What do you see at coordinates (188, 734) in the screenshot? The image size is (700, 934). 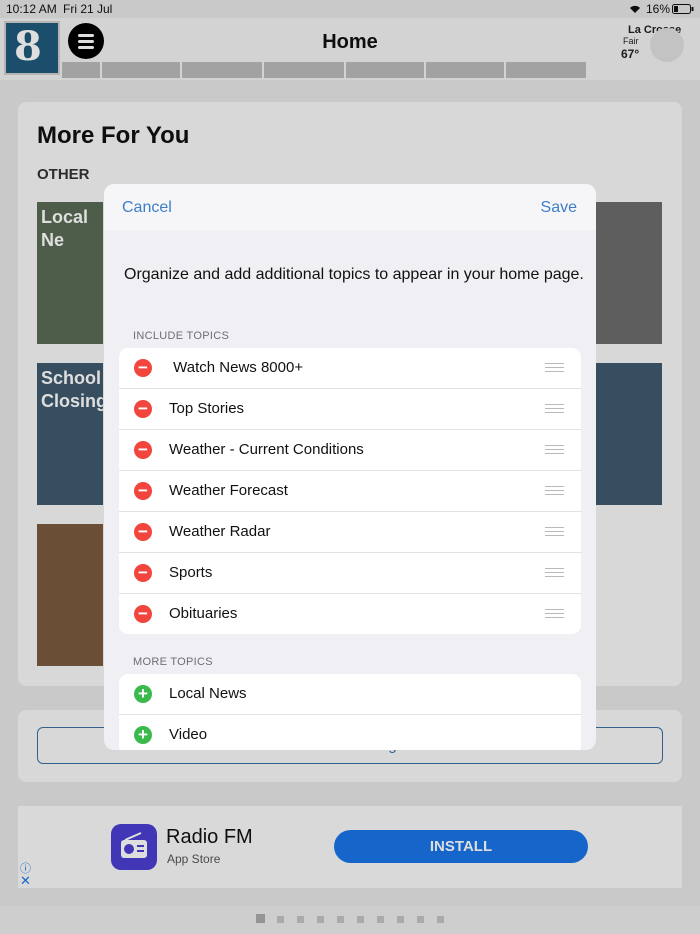 I see `topic-label: Video` at bounding box center [188, 734].